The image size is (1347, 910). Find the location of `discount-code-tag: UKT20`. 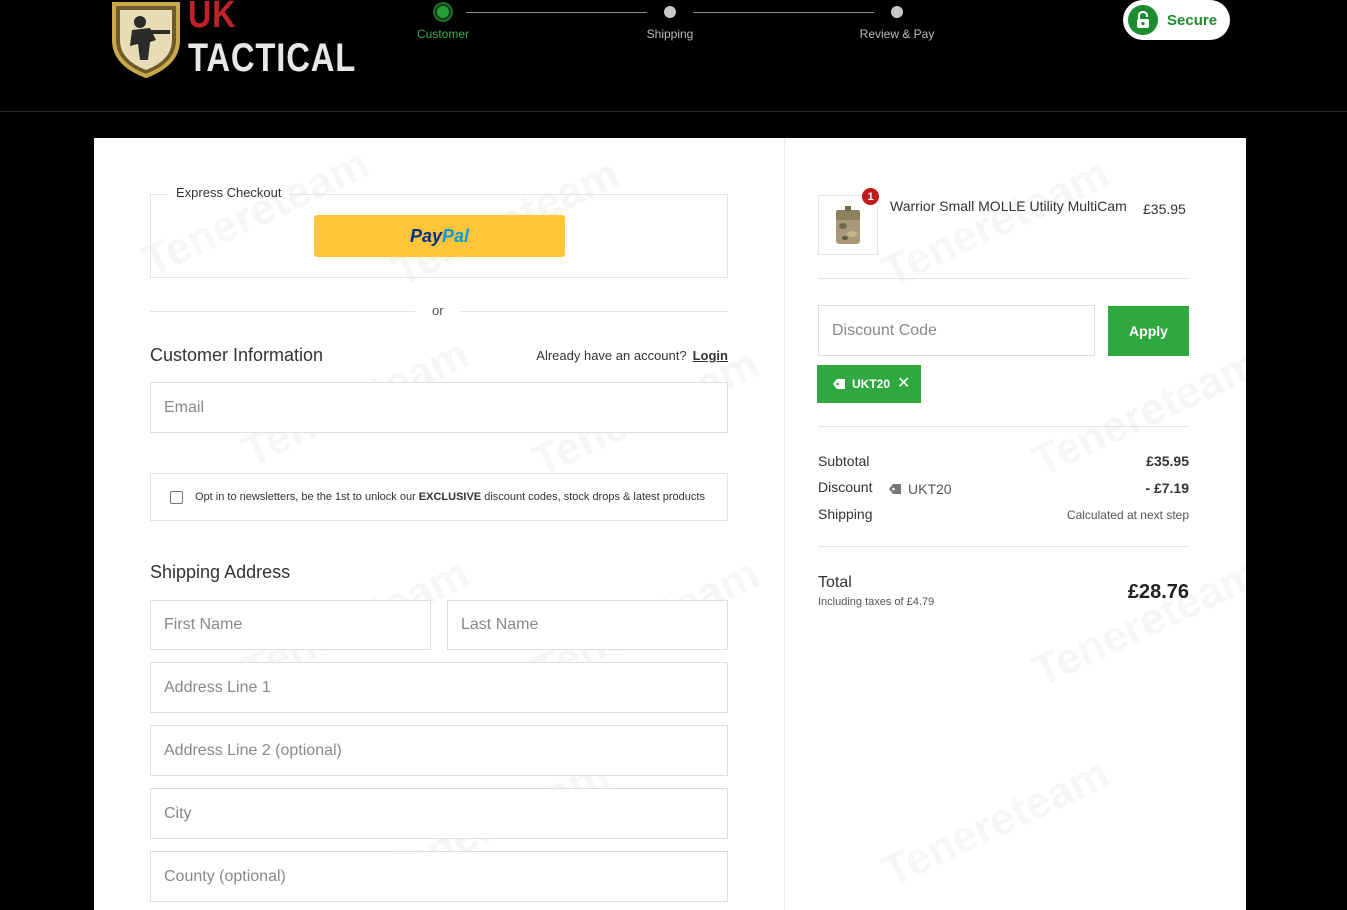

discount-code-tag: UKT20 is located at coordinates (920, 489).